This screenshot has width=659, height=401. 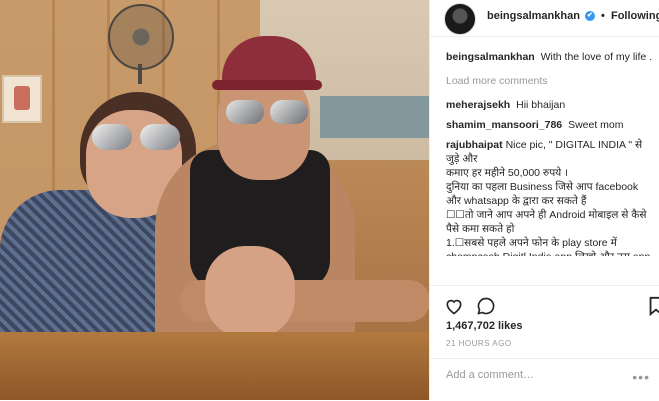 What do you see at coordinates (374, 117) in the screenshot?
I see `background-window` at bounding box center [374, 117].